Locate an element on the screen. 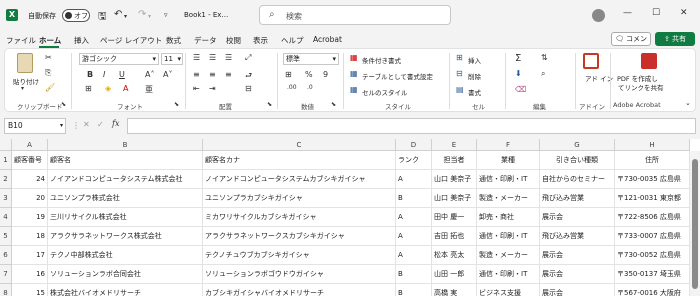 The image size is (700, 296). font-color-icon: A is located at coordinates (125, 88).